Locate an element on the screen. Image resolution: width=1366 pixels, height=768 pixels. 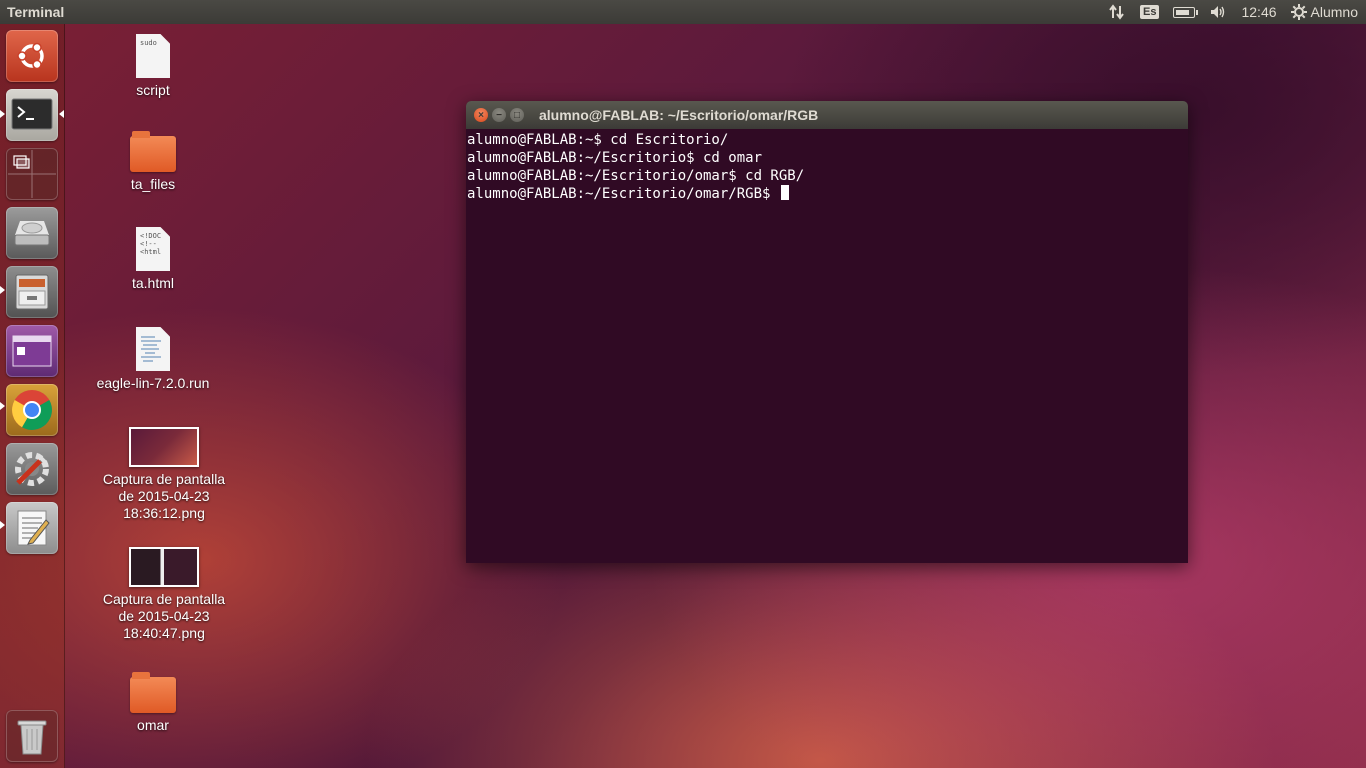
desktop-file-ta-html: <!DOC <!-- <html ta.html is located at coordinates (153, 259).